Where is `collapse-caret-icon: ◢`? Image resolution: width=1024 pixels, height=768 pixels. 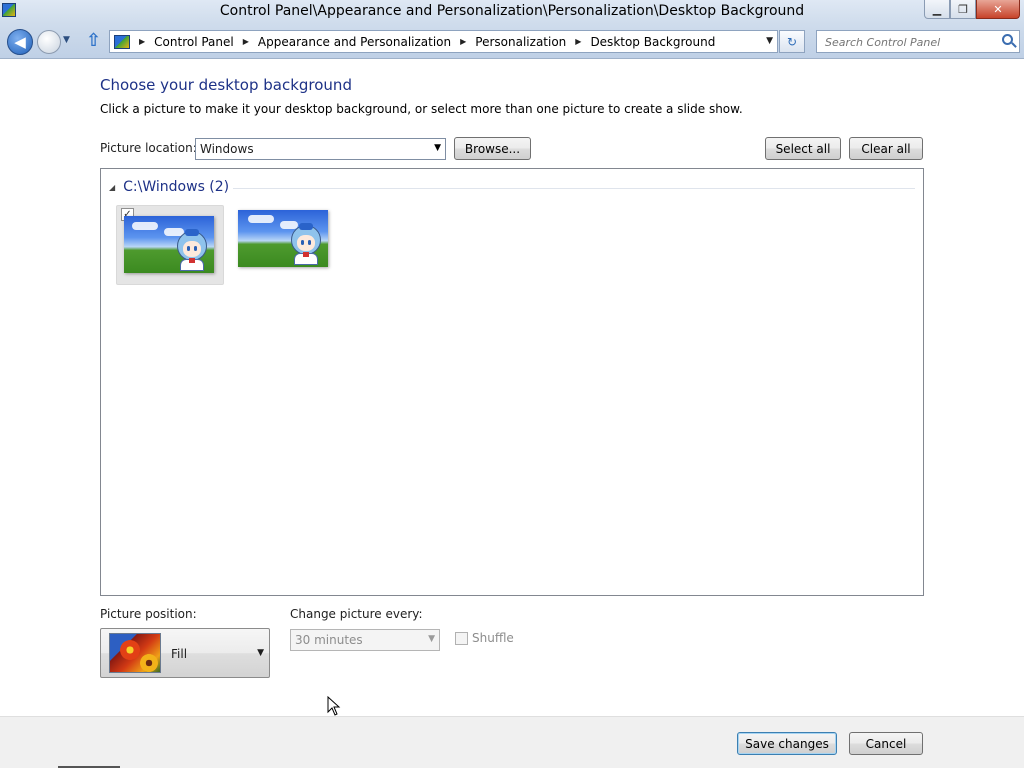
collapse-caret-icon: ◢ is located at coordinates (112, 187).